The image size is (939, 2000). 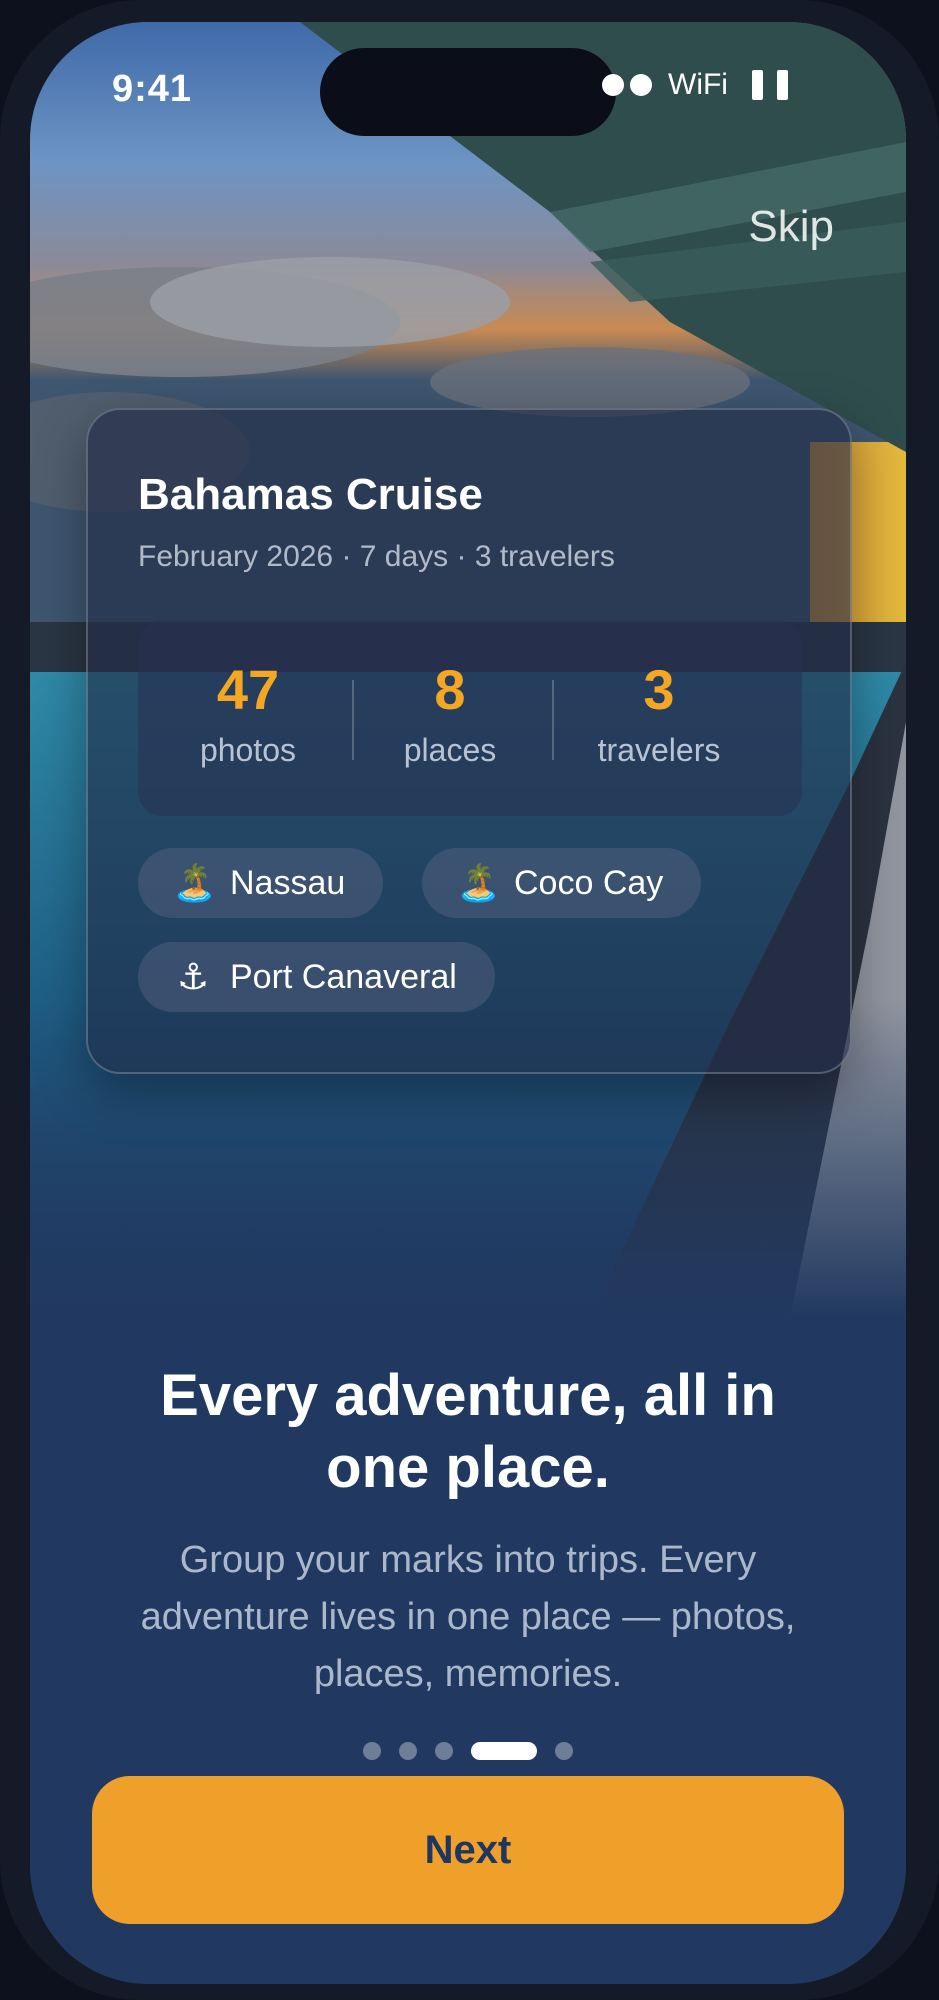 What do you see at coordinates (468, 92) in the screenshot?
I see `dynamic-island` at bounding box center [468, 92].